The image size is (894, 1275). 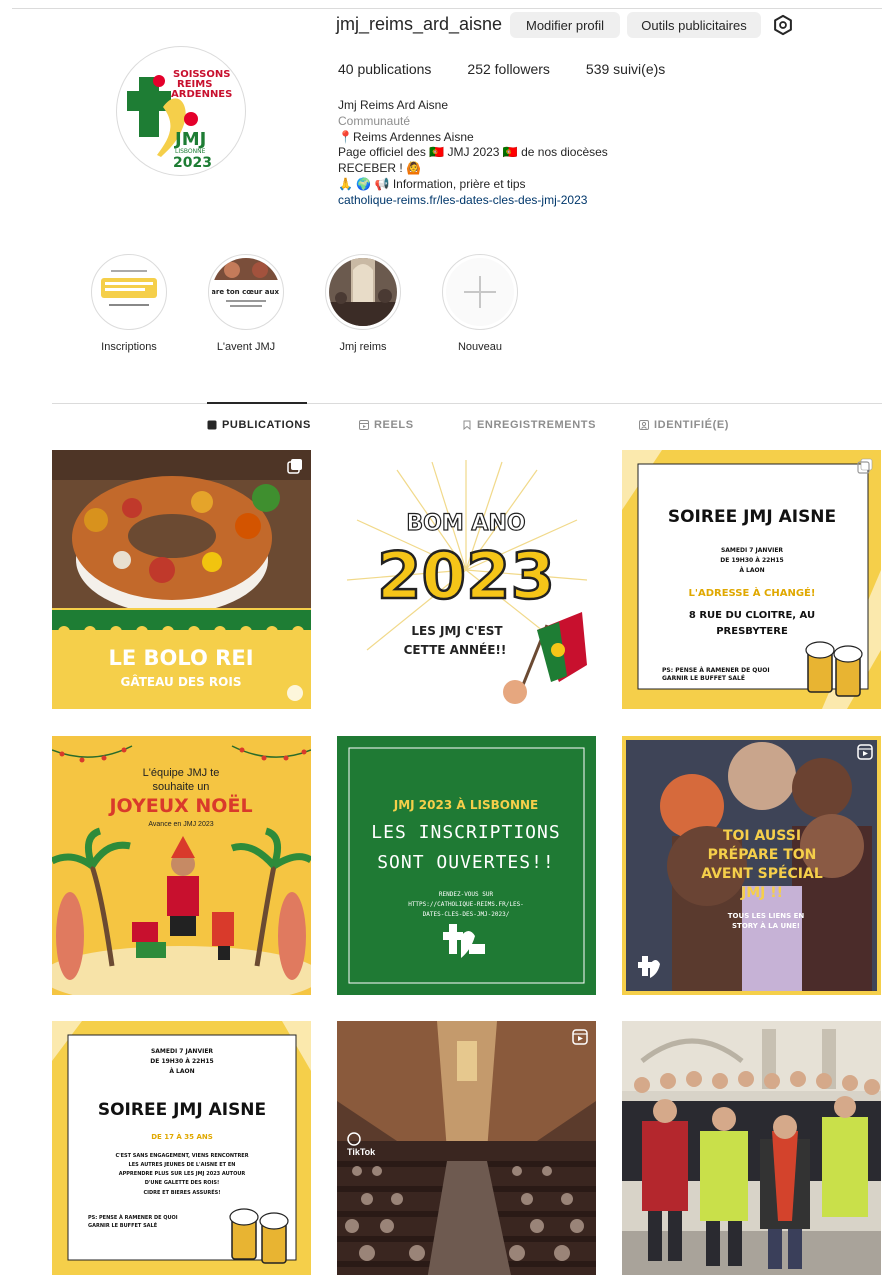 What do you see at coordinates (257, 403) in the screenshot?
I see `active-tab-indicator` at bounding box center [257, 403].